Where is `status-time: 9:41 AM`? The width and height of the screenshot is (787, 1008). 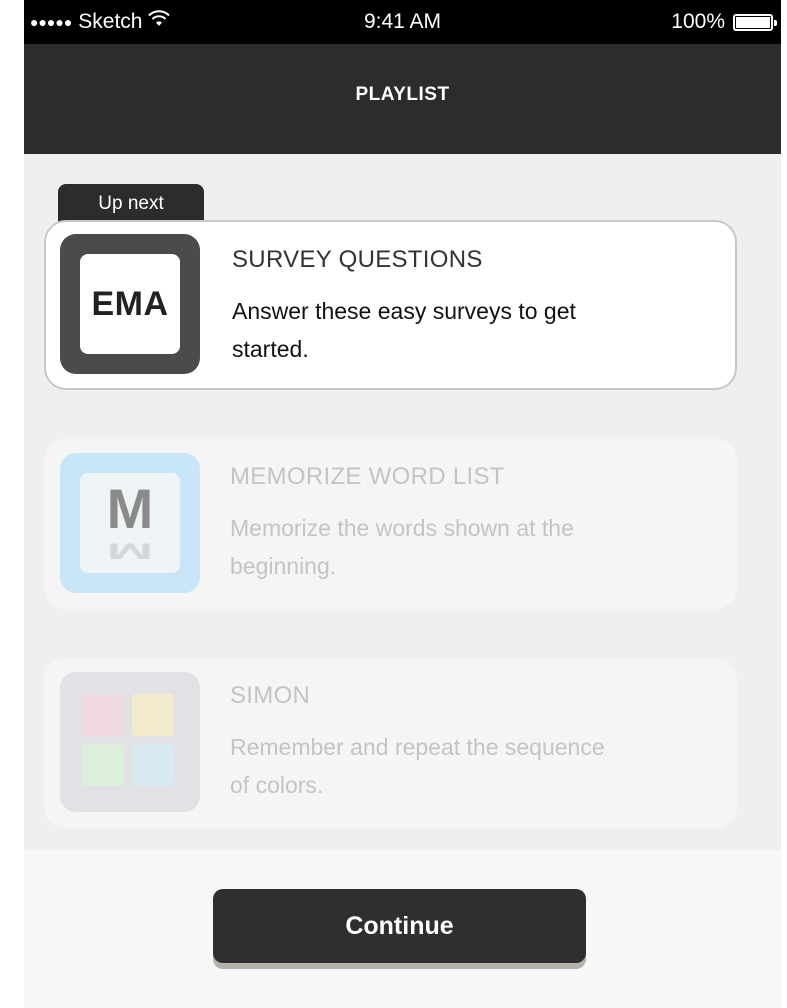 status-time: 9:41 AM is located at coordinates (402, 21).